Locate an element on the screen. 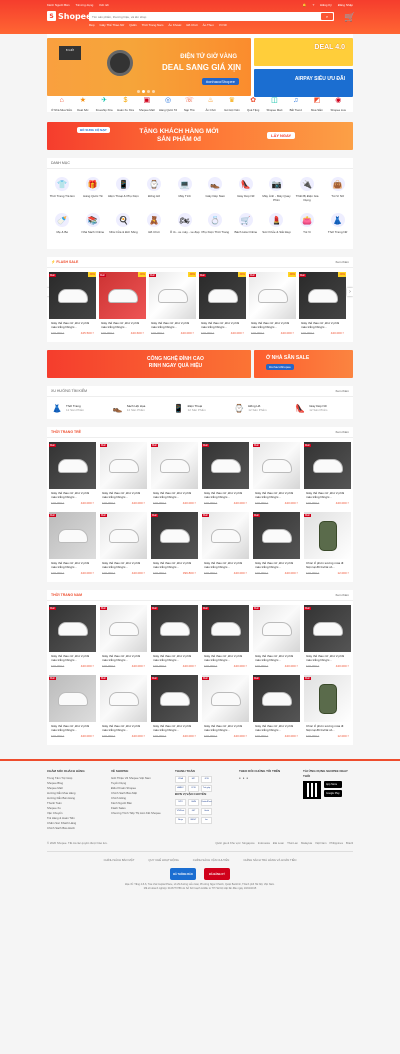 This screenshot has height=1054, width=400. legal-link: CHÍNH SÁCH BẢO MẬT is located at coordinates (119, 860).